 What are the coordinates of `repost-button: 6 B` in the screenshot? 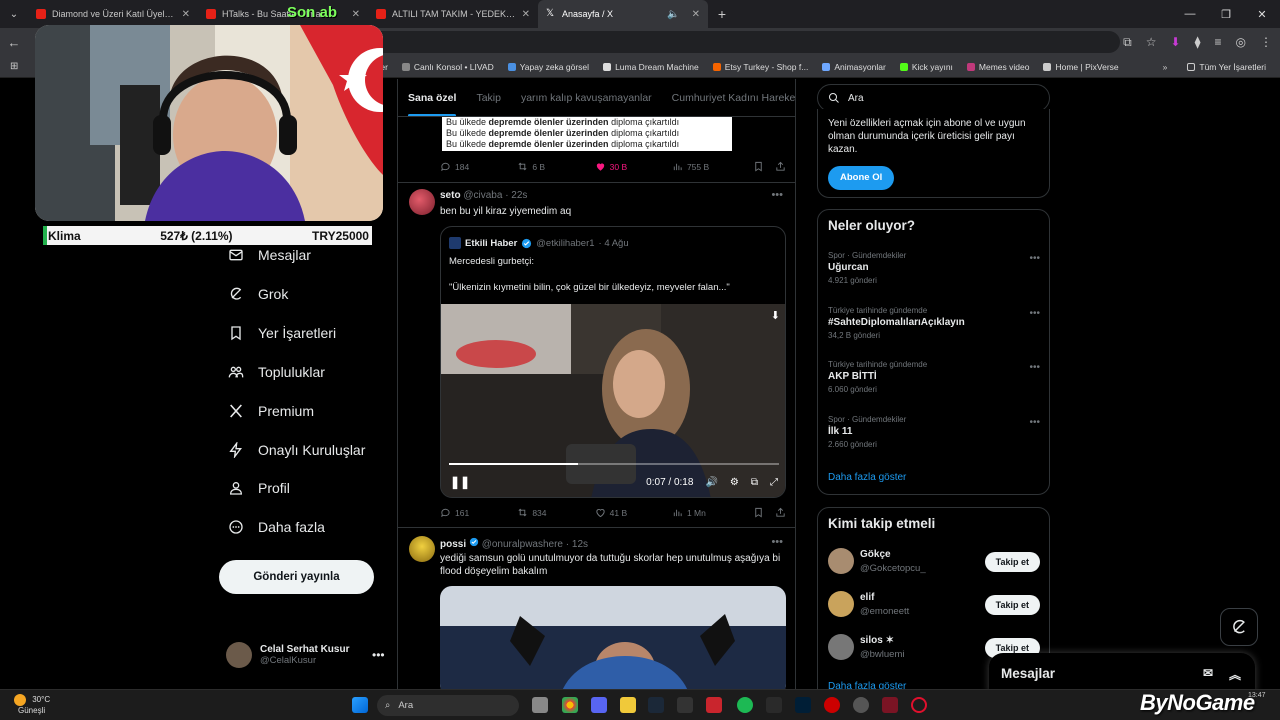 It's located at (555, 166).